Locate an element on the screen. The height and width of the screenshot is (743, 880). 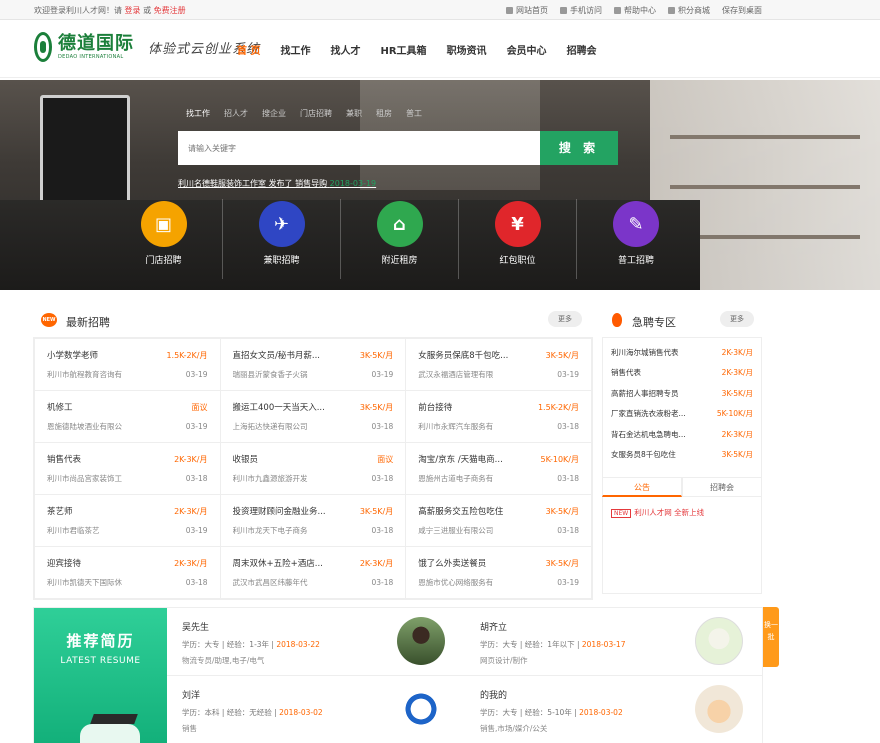
job-title: 高薪服务交五险包吃住 is located at coordinates (460, 511).